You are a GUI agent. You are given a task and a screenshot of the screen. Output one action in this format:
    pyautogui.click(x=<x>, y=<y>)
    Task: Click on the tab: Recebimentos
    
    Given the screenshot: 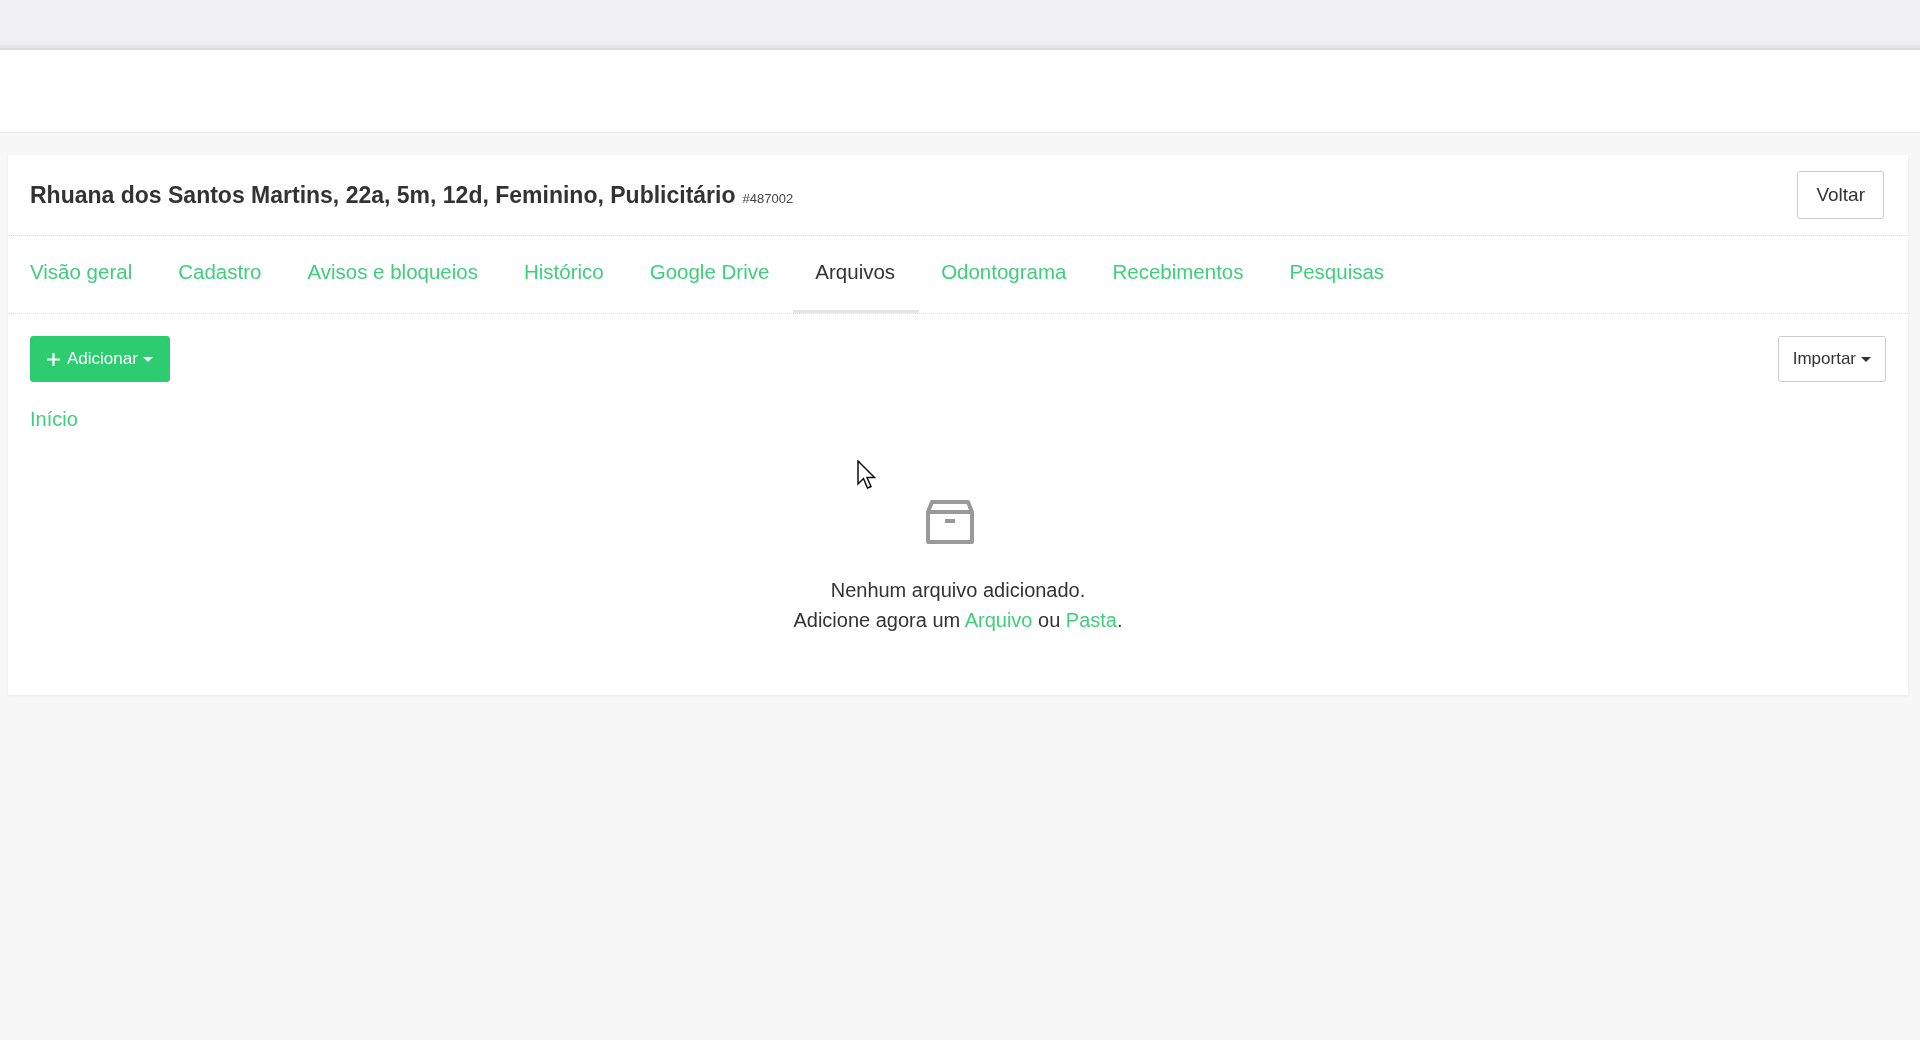 What is the action you would take?
    pyautogui.click(x=1179, y=274)
    